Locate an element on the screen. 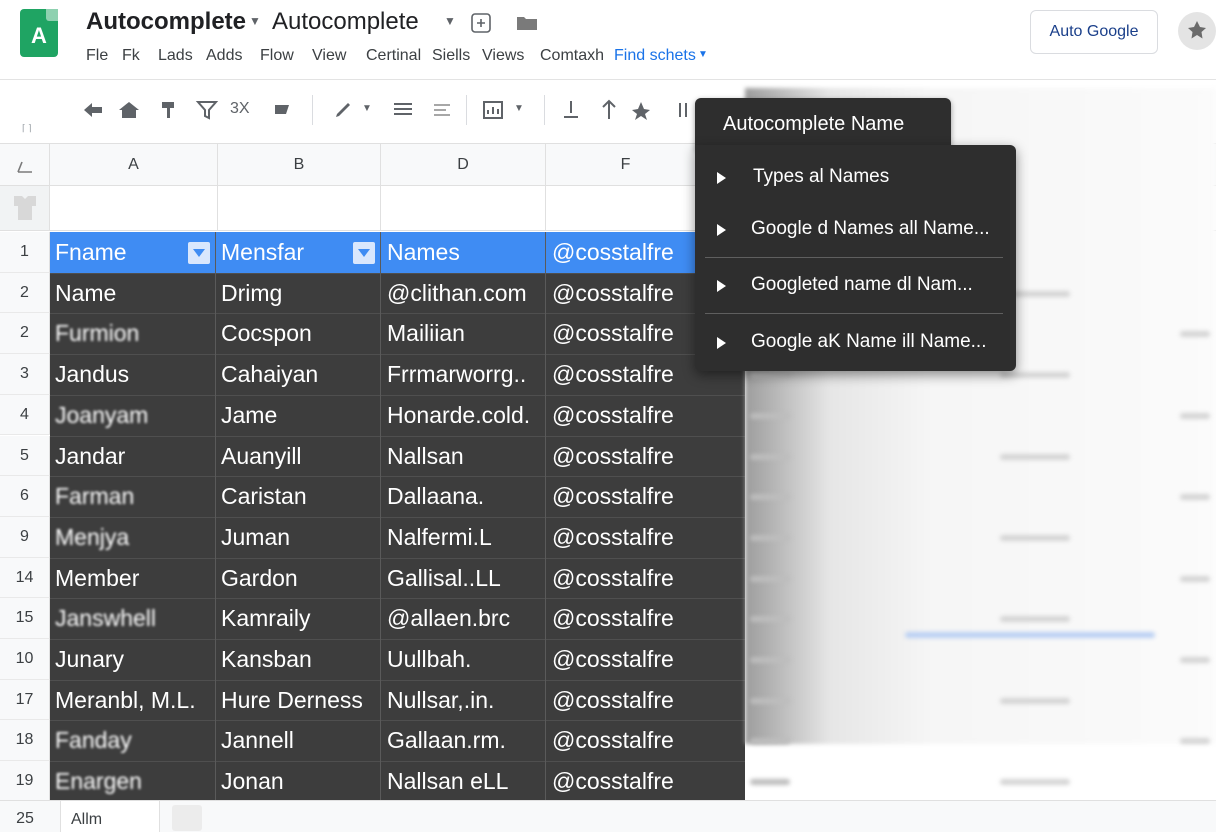 This screenshot has height=832, width=1216. folder-icon is located at coordinates (527, 23).